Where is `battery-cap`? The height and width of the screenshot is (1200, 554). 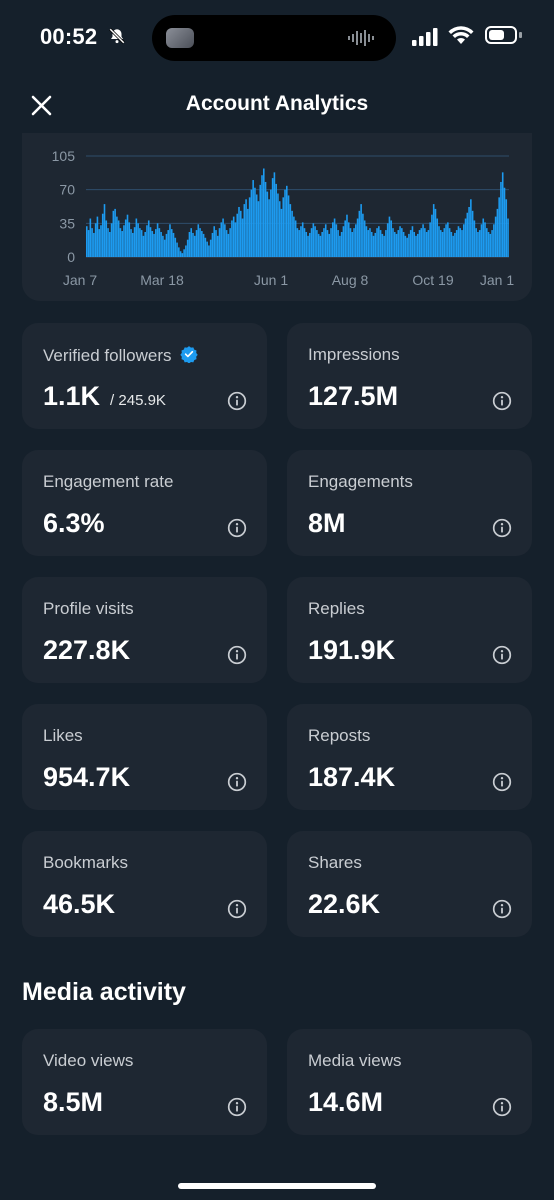 battery-cap is located at coordinates (520, 35).